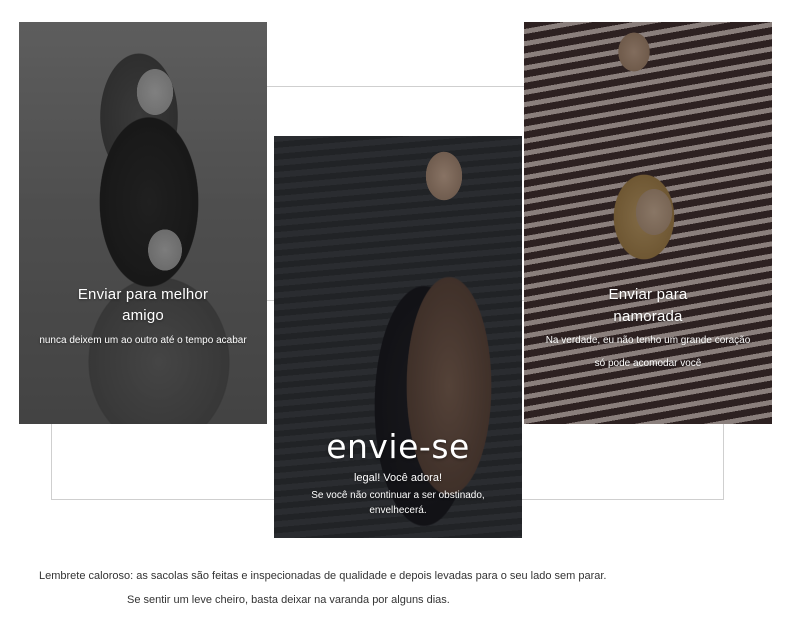 This screenshot has height=643, width=790. What do you see at coordinates (648, 316) in the screenshot?
I see `card-girlfriend-title-line2: namorada` at bounding box center [648, 316].